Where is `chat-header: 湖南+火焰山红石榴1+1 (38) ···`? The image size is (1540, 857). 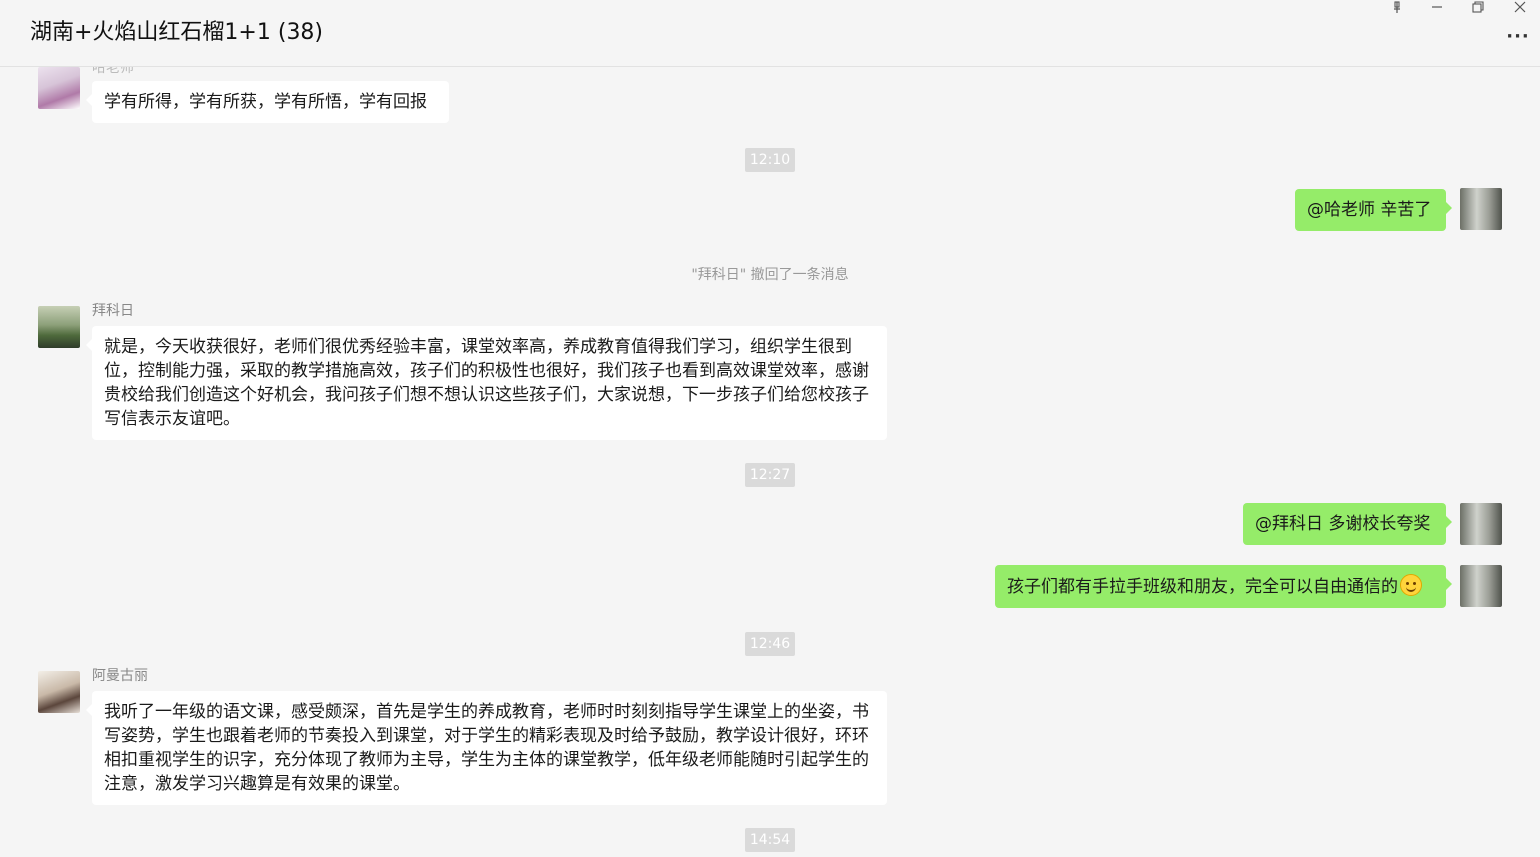 chat-header: 湖南+火焰山红石榴1+1 (38) ··· is located at coordinates (770, 33).